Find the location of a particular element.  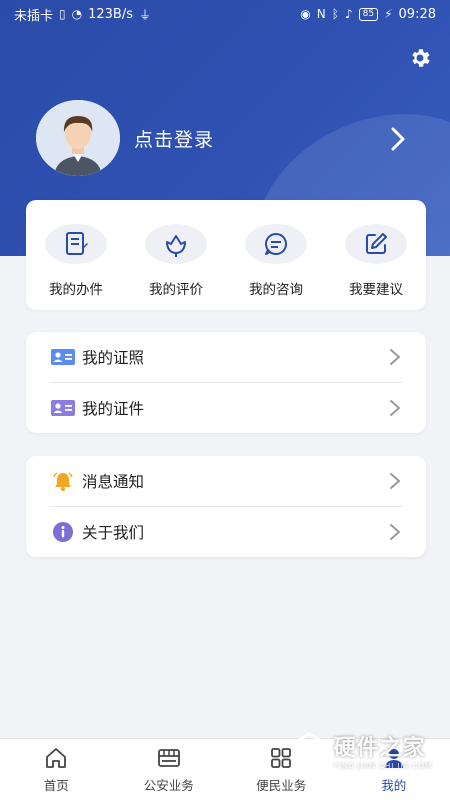

watermark-subtext: YING JIAN ZHI JIA.COM is located at coordinates (382, 766).